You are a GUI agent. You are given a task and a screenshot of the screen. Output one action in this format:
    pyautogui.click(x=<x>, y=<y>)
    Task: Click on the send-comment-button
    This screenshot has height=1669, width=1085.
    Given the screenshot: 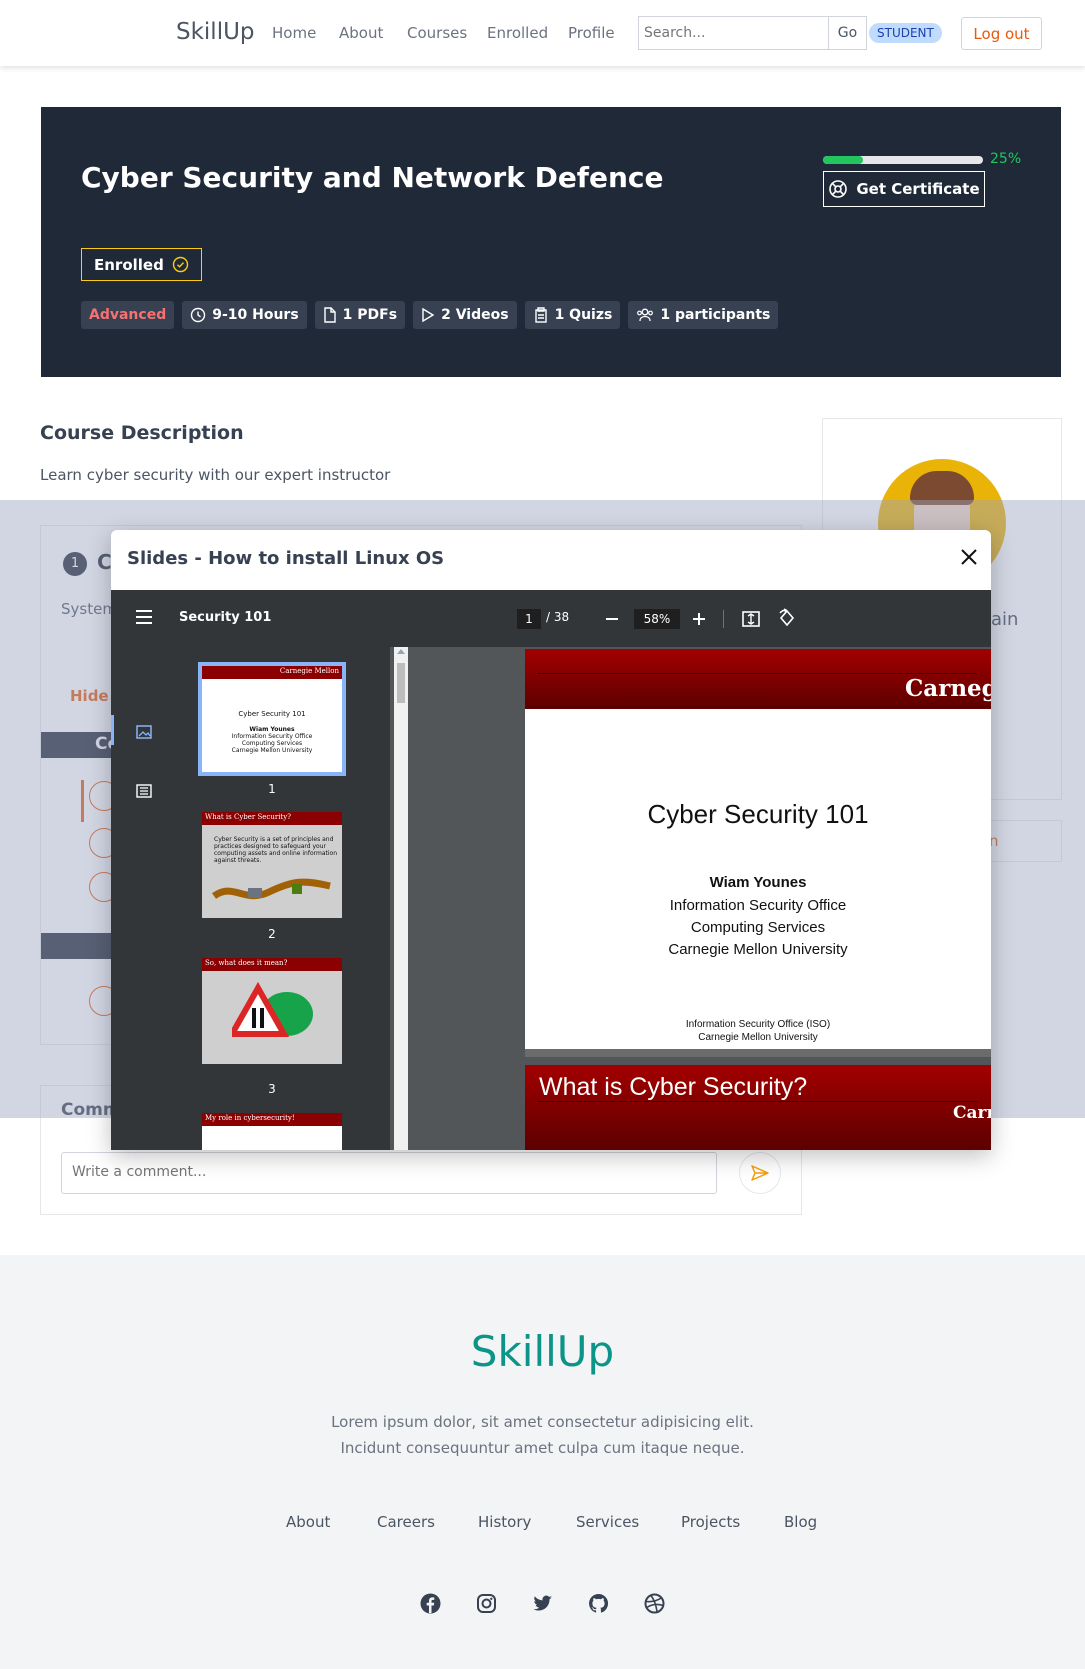 What is the action you would take?
    pyautogui.click(x=760, y=1173)
    